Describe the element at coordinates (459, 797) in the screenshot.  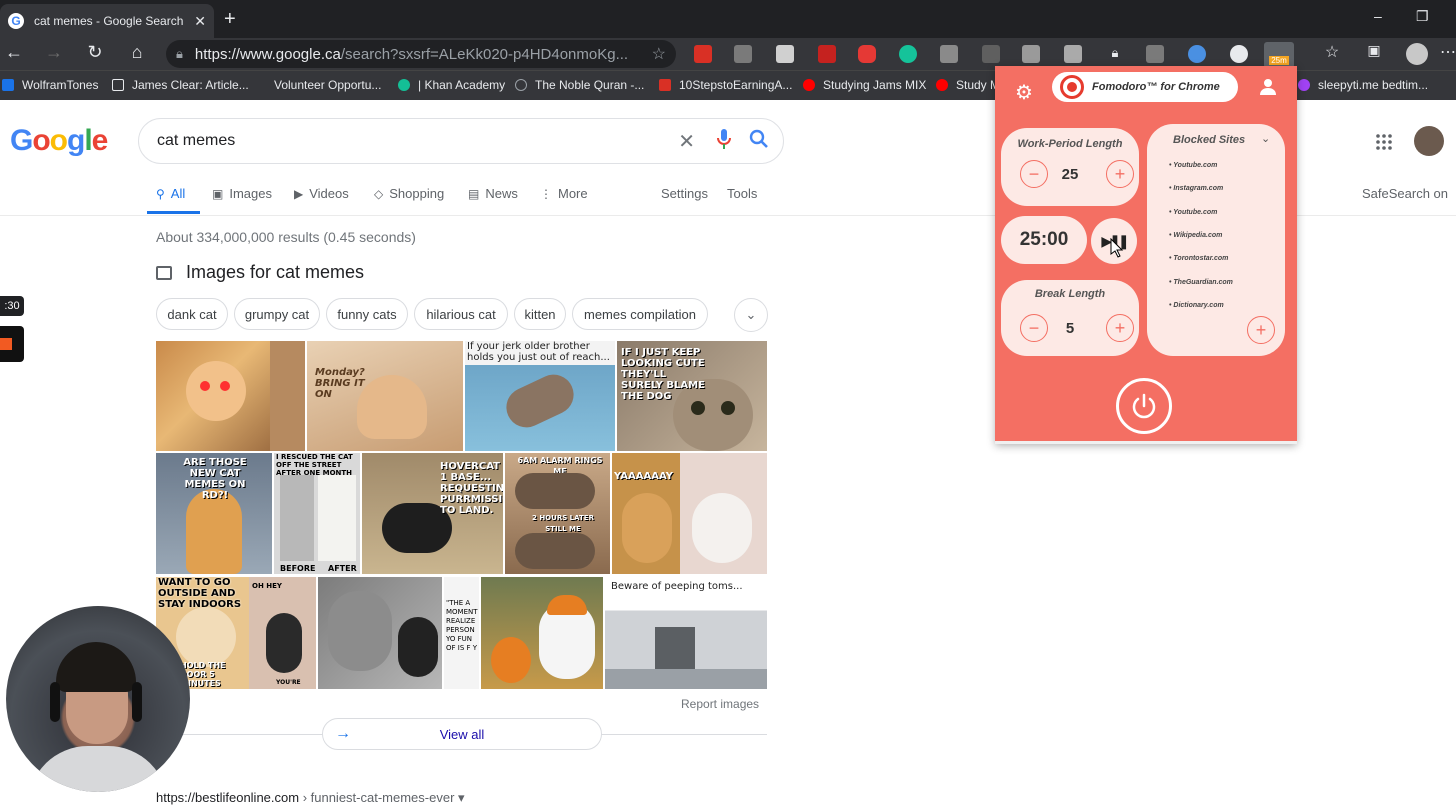
I see `chevron-down-icon: ▾` at that location.